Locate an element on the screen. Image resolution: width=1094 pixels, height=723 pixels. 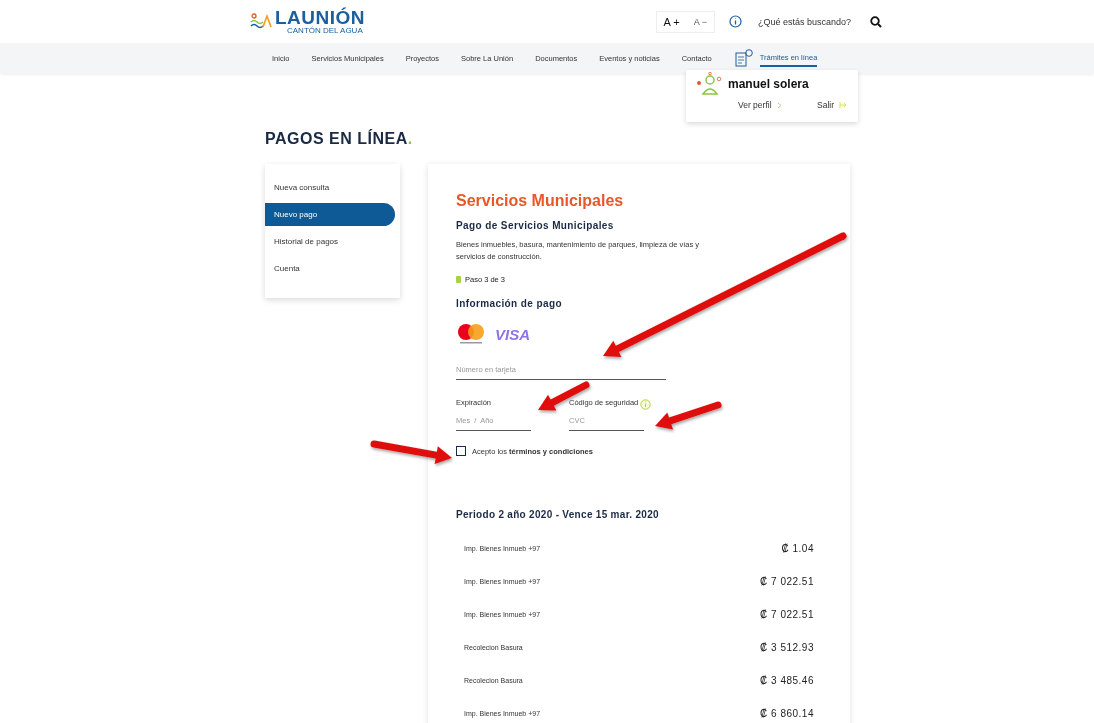
sidebar-item: Nueva consulta is located at coordinates (332, 187).